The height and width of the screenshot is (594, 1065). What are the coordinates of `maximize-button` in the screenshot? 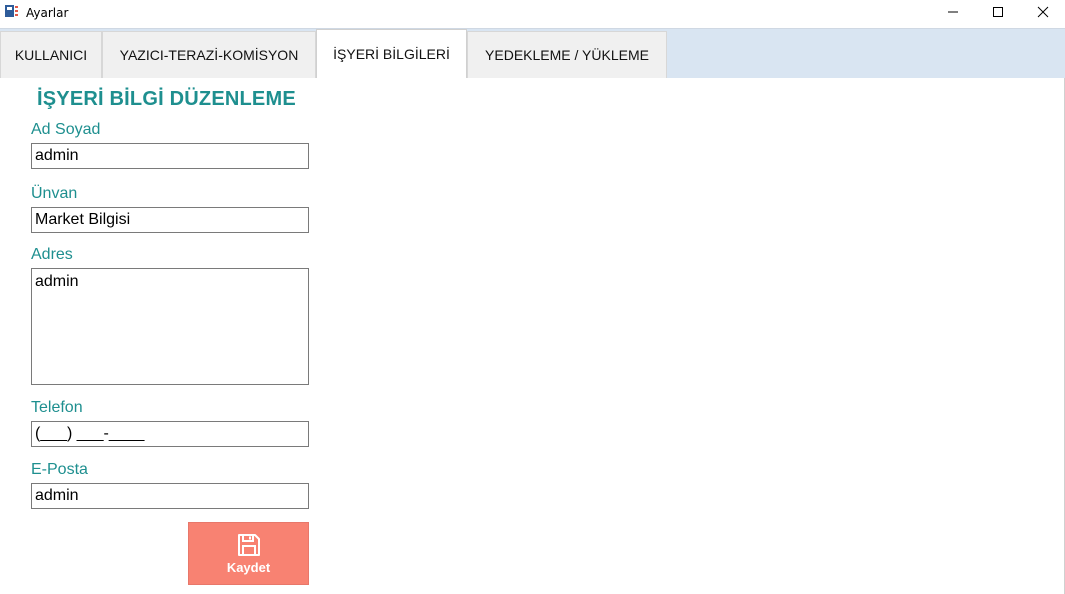 It's located at (998, 14).